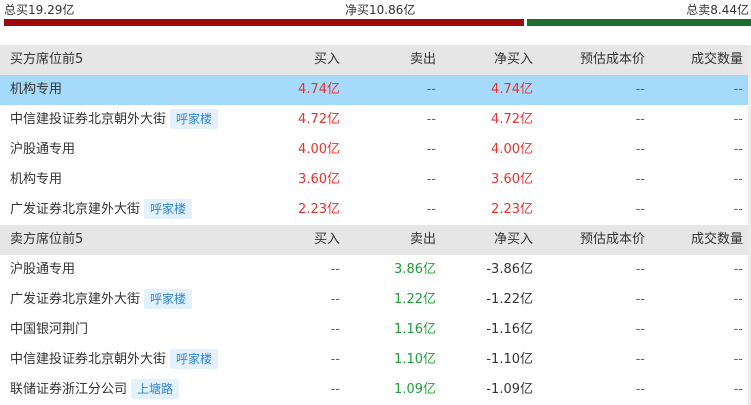  I want to click on total-sell-label: 总卖8.44亿, so click(717, 10).